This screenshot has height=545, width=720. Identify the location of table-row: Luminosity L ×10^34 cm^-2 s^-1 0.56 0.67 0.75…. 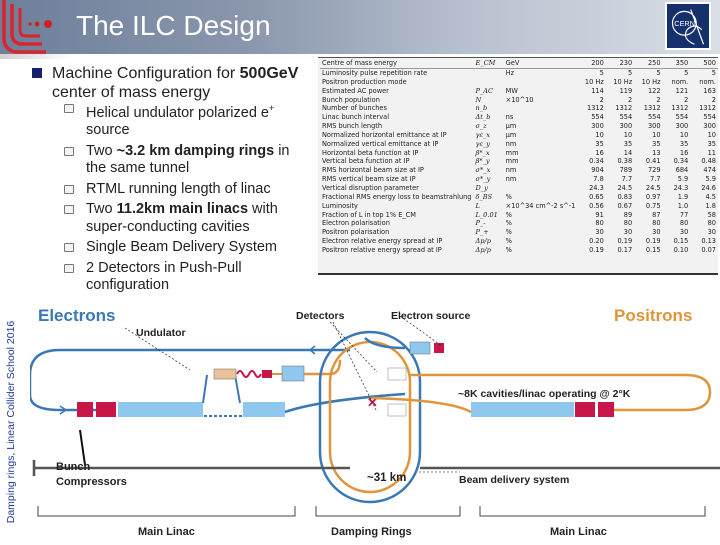
(519, 206).